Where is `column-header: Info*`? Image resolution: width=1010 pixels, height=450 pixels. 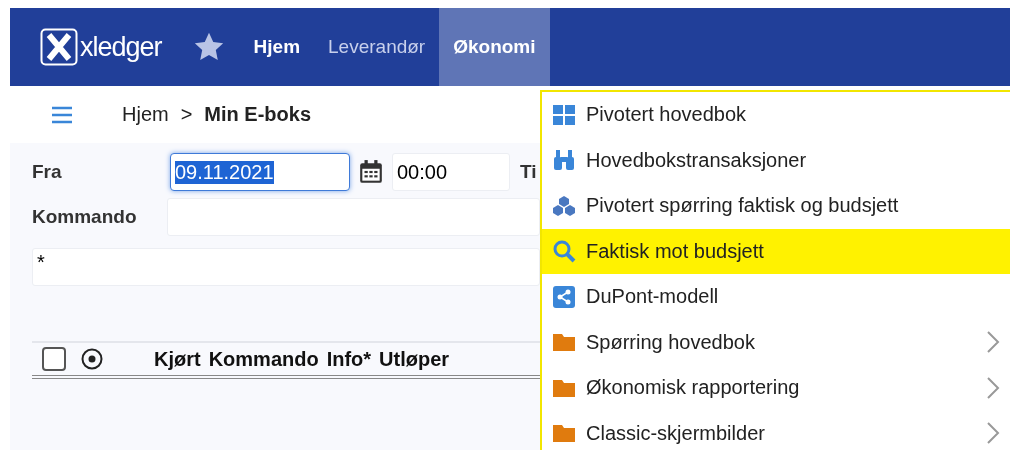 column-header: Info* is located at coordinates (349, 359).